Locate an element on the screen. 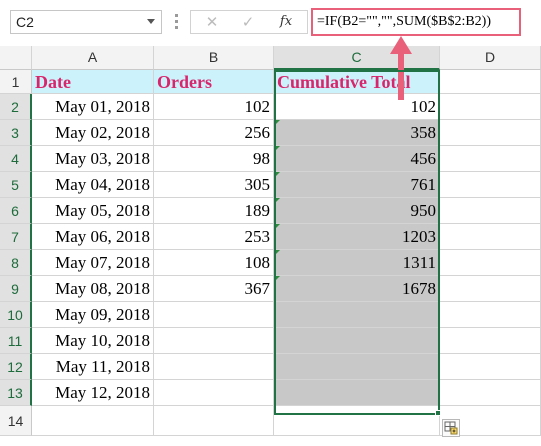  formula-bar: C2 ✕ ✓ fx =IF(B2="","",SUM($B$2:B2)) is located at coordinates (270, 23).